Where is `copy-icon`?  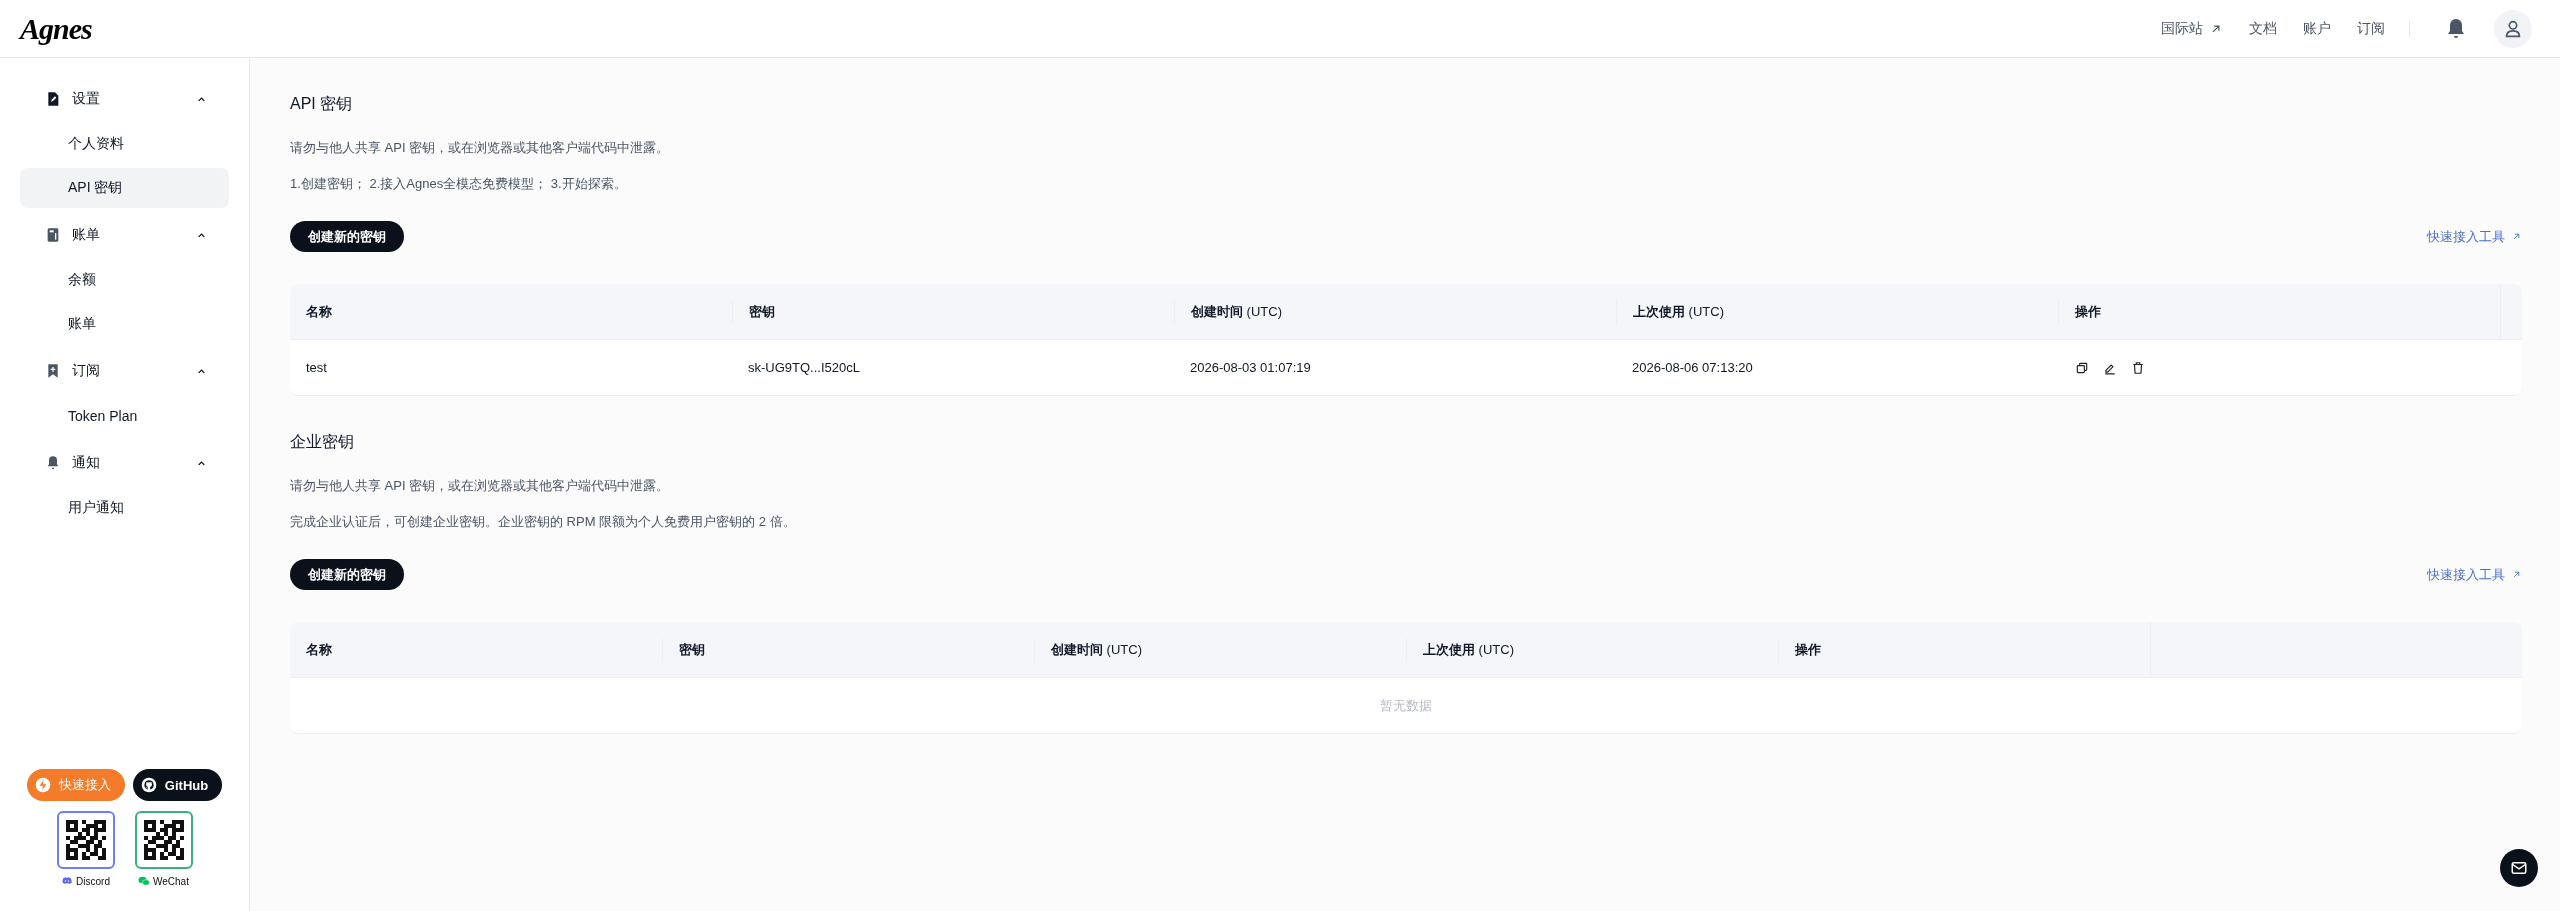 copy-icon is located at coordinates (2082, 367).